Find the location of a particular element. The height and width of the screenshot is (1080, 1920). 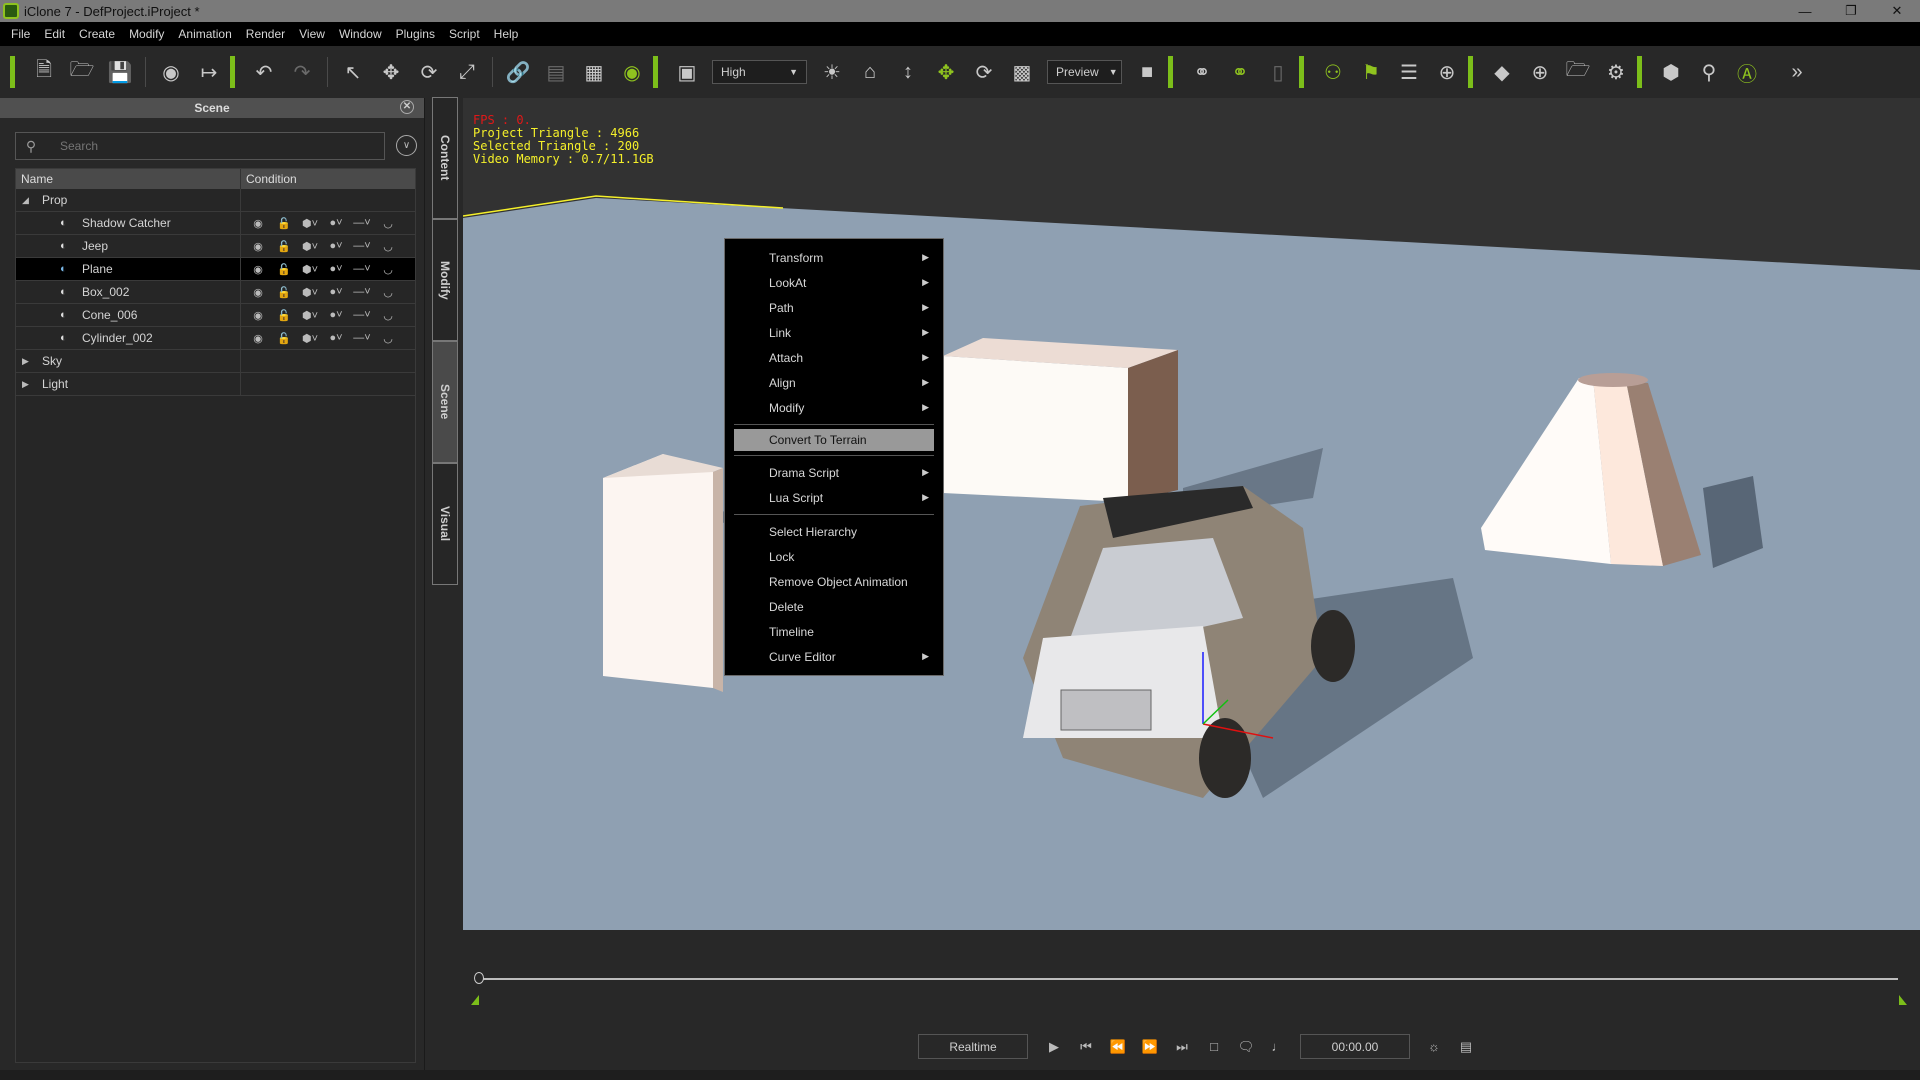

context-menu-item: Transform ▶ is located at coordinates (834, 257).